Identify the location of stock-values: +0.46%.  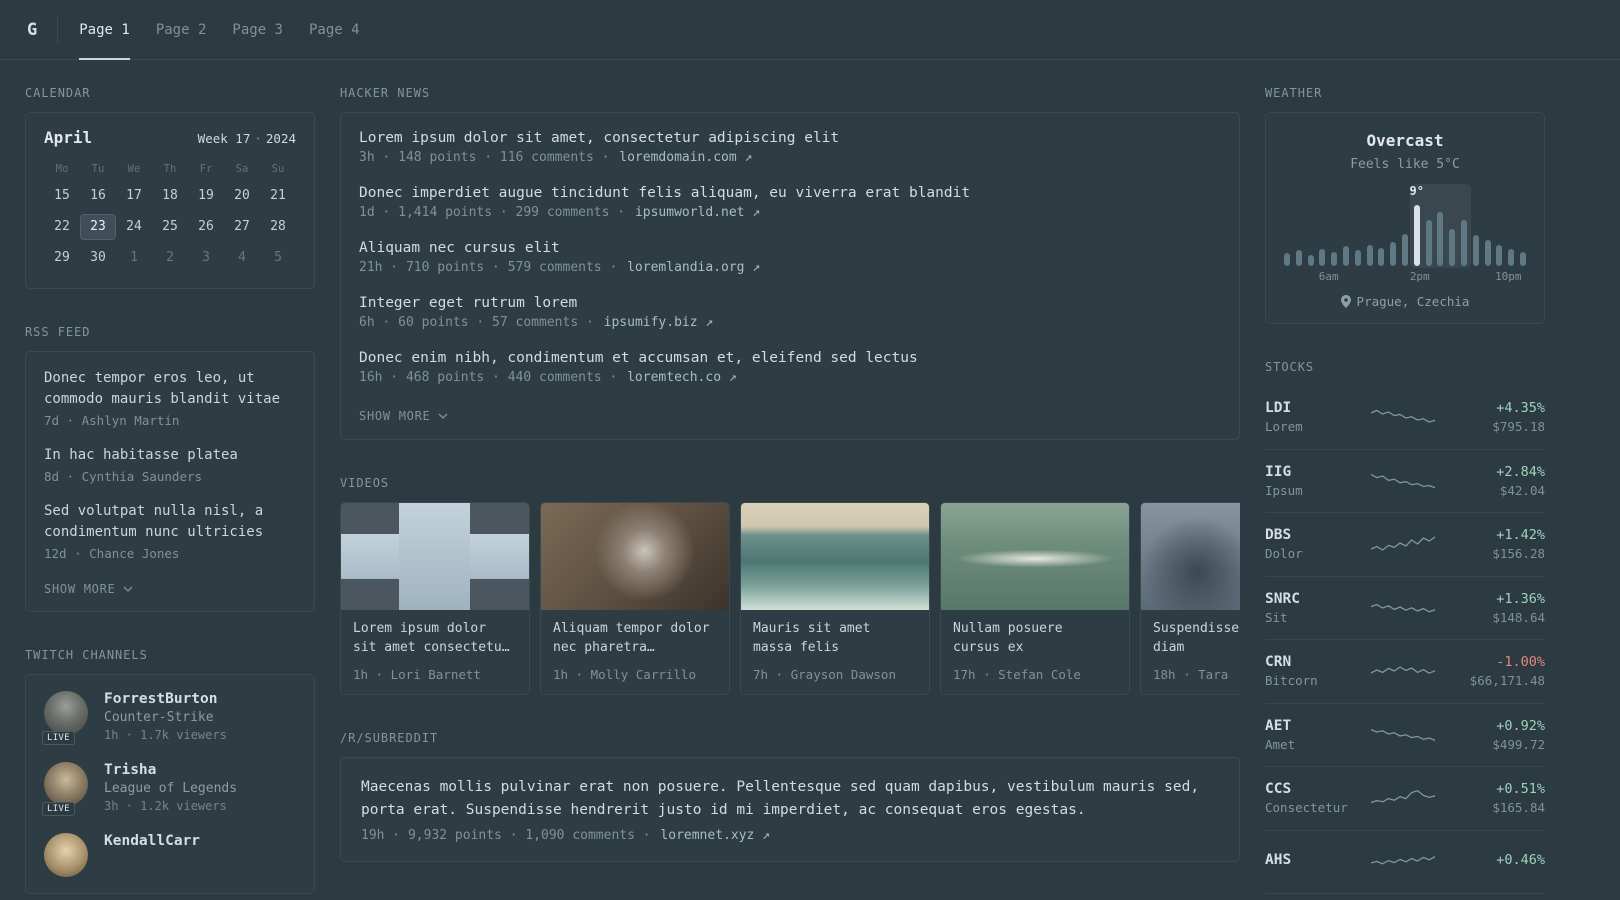
(1495, 861).